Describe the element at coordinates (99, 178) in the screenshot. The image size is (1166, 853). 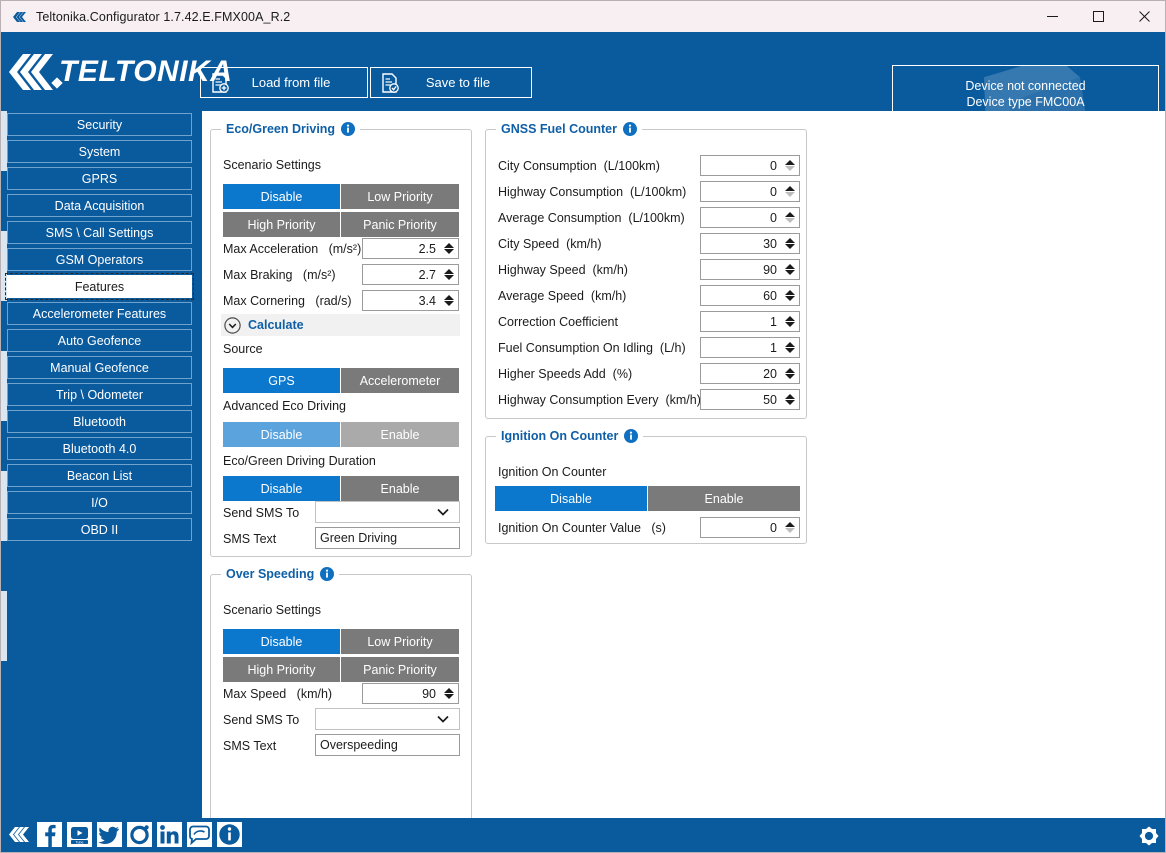
I see `sidebar-item-gprs: GPRS` at that location.